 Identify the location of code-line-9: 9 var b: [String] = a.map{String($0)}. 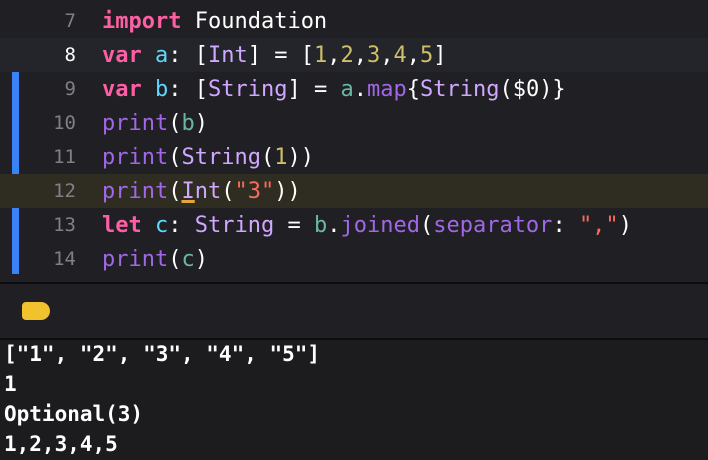
(354, 89).